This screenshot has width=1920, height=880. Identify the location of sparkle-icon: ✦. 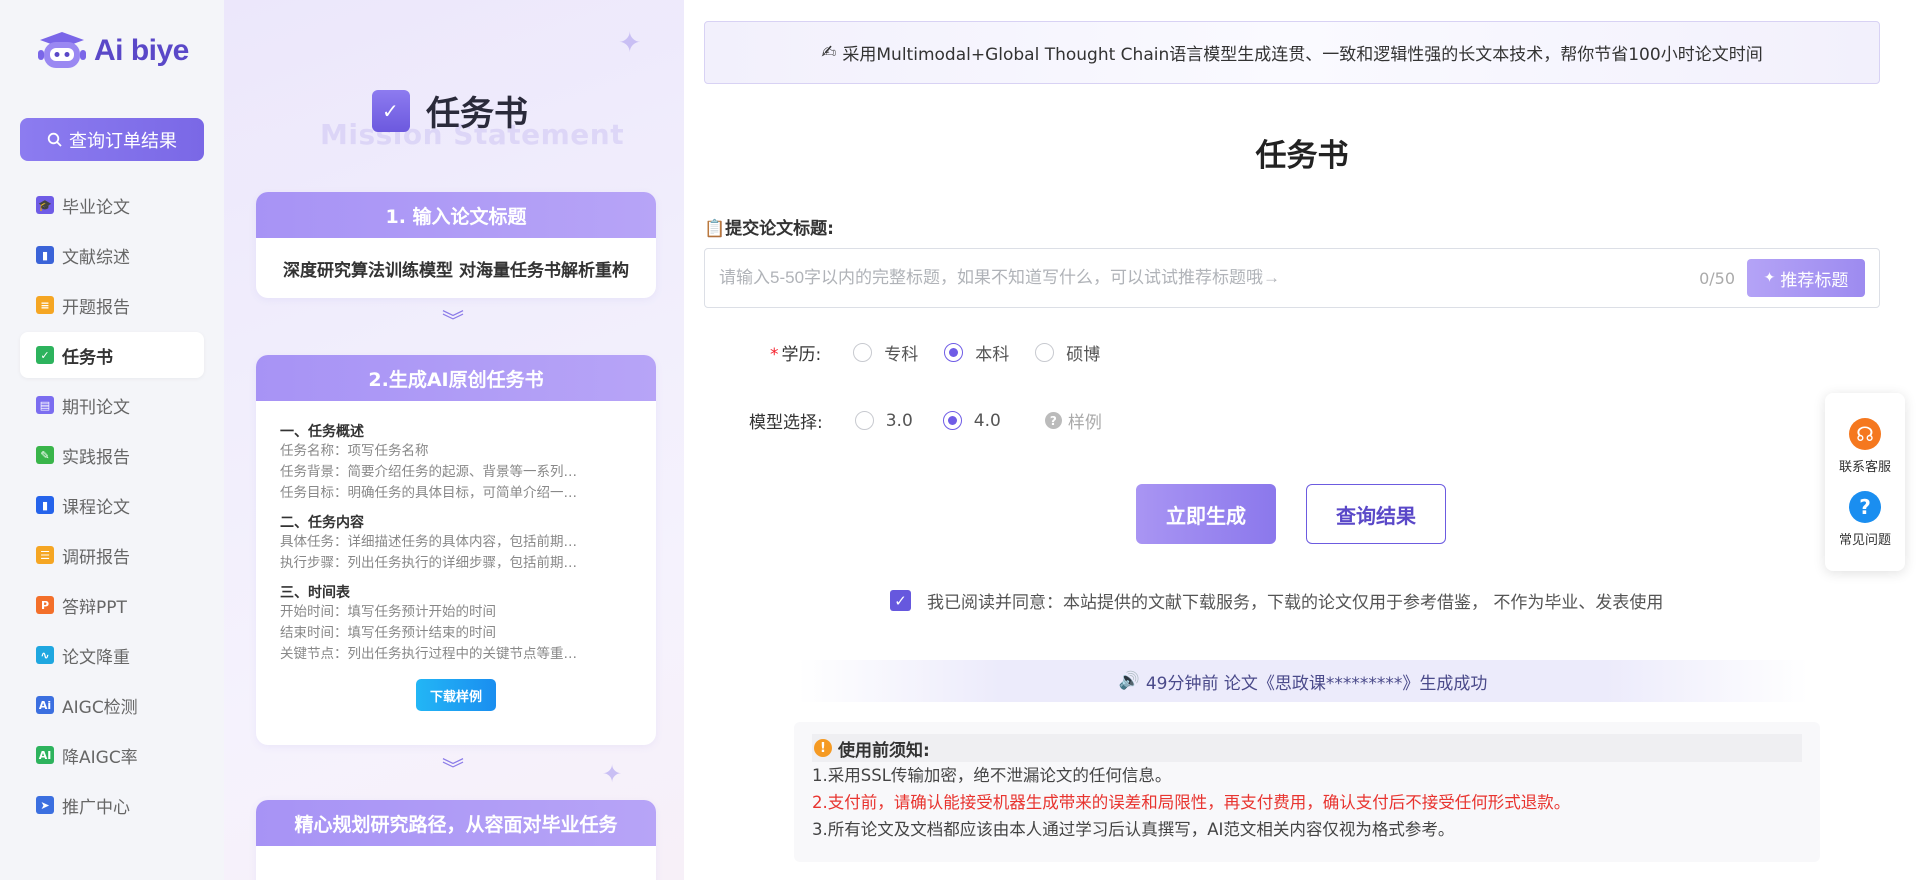
(612, 774).